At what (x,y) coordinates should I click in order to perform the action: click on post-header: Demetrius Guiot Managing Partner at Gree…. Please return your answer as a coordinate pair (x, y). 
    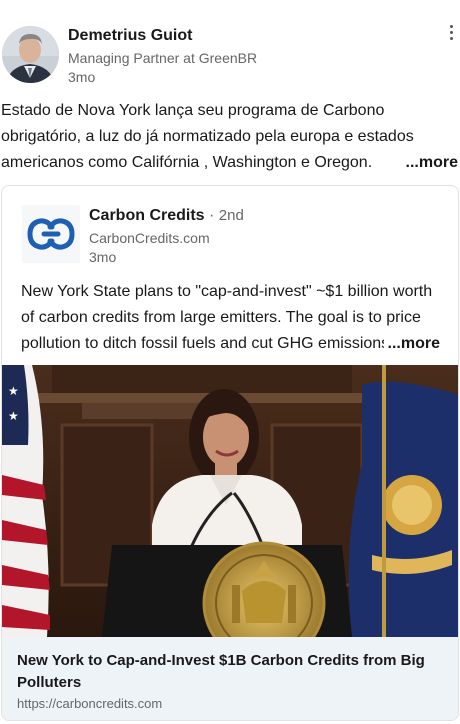
    Looking at the image, I should click on (230, 48).